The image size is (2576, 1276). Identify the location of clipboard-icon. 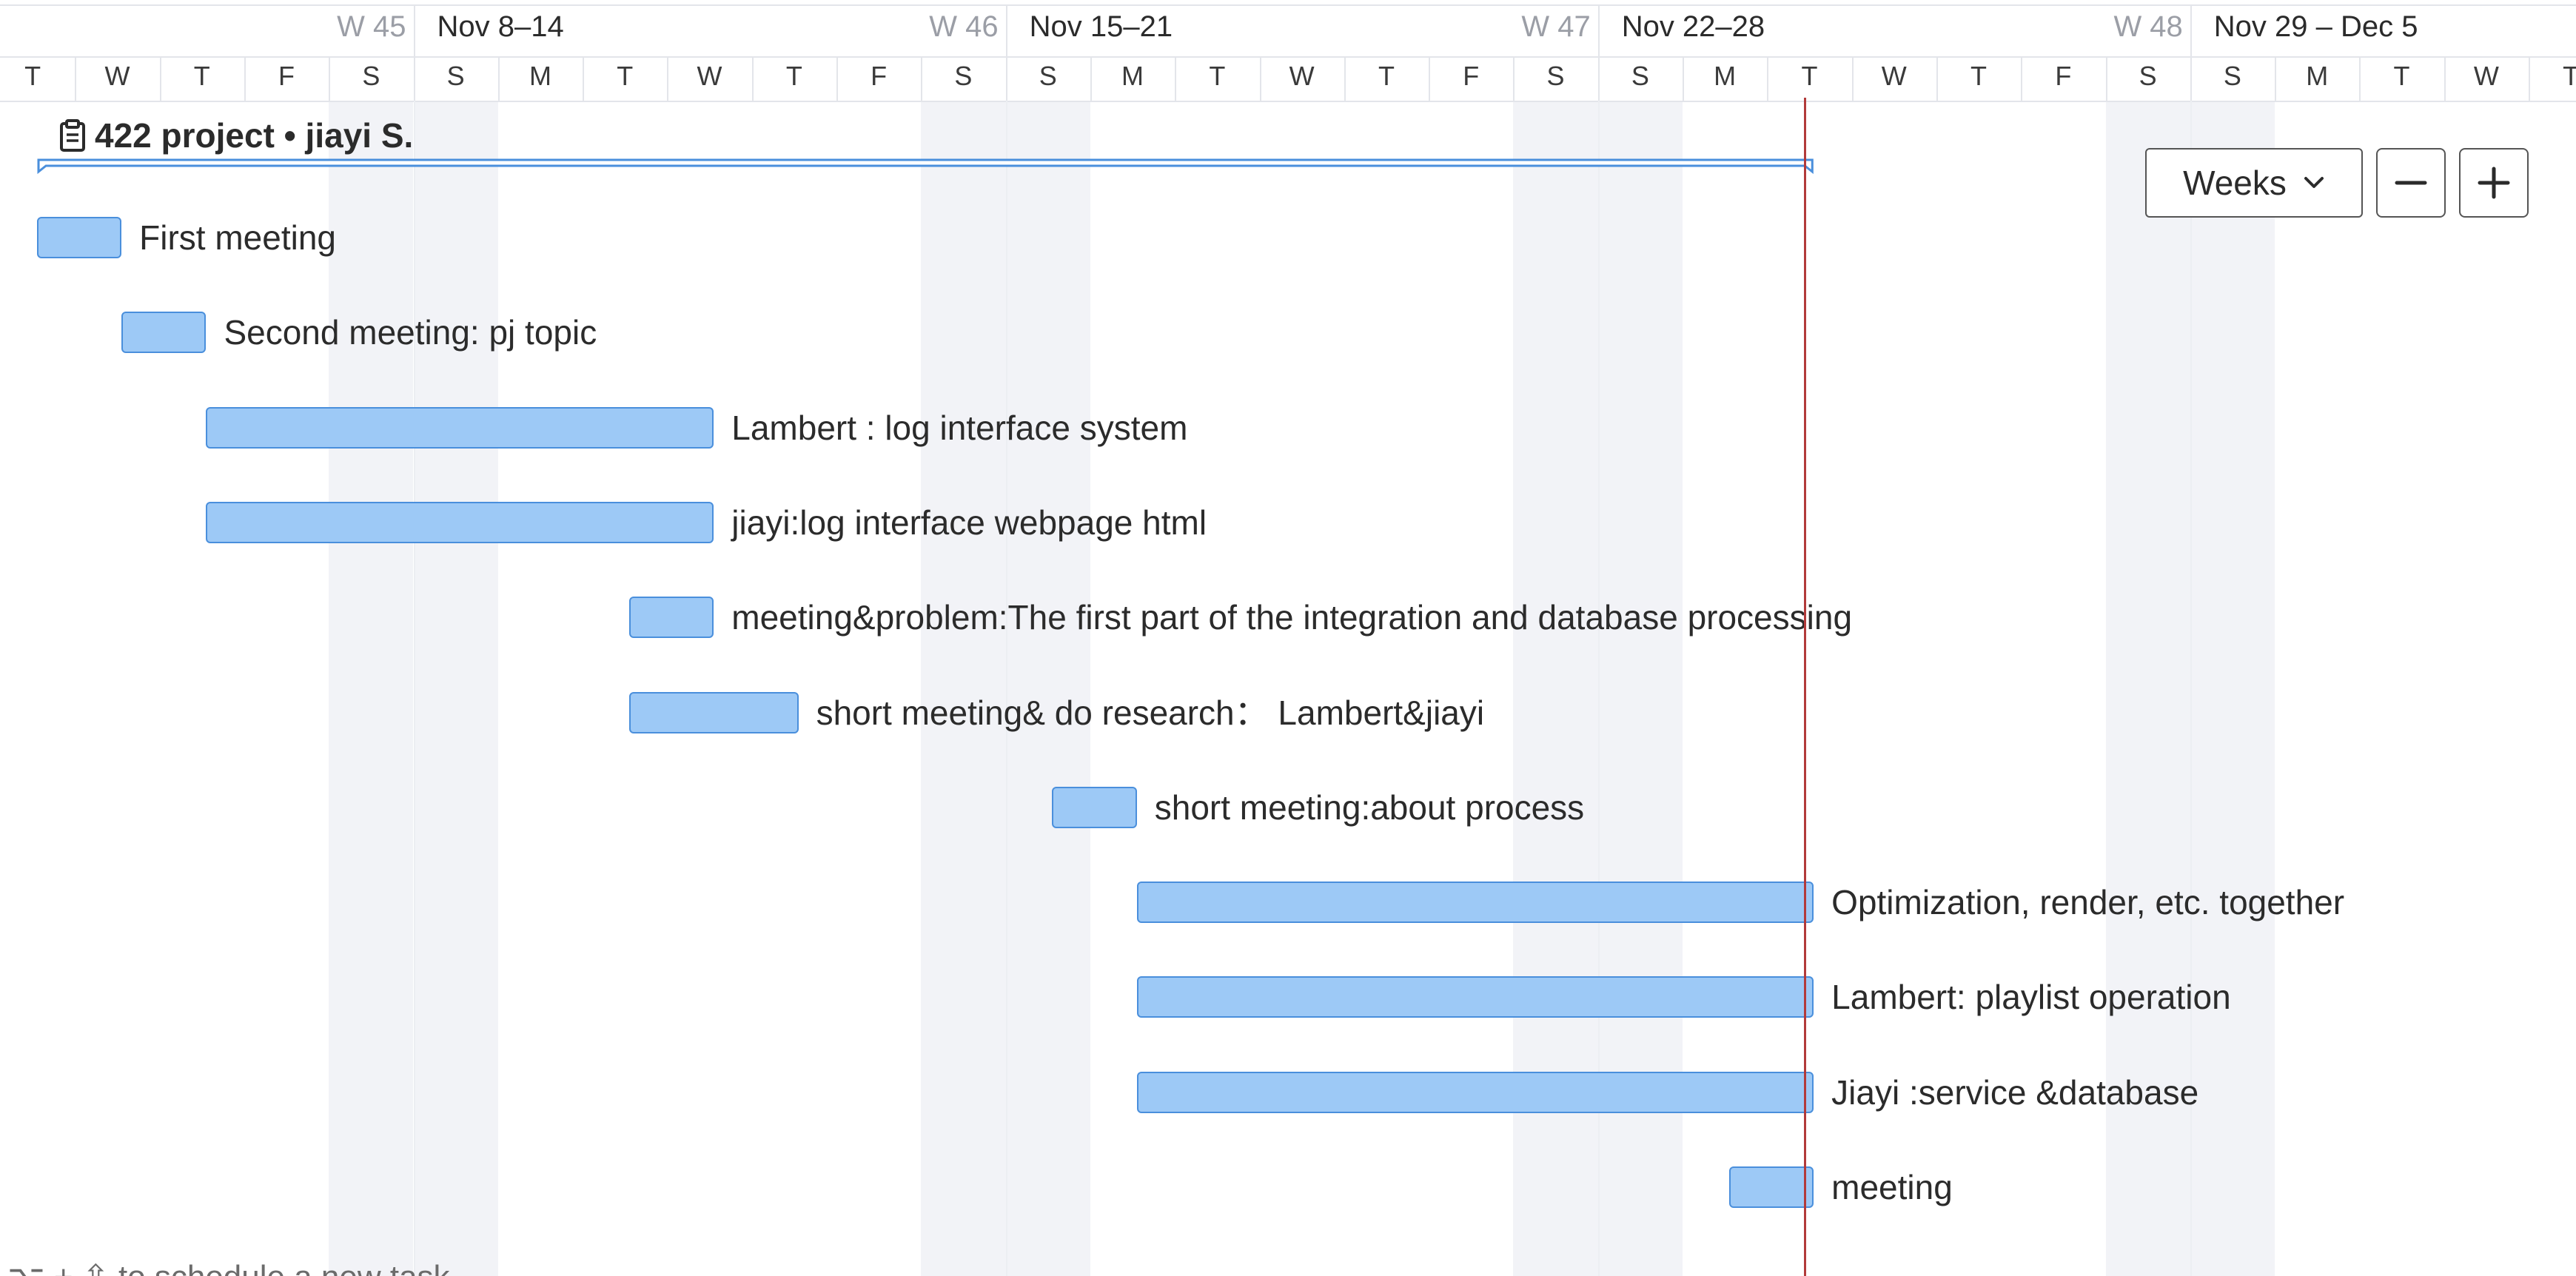
(72, 135).